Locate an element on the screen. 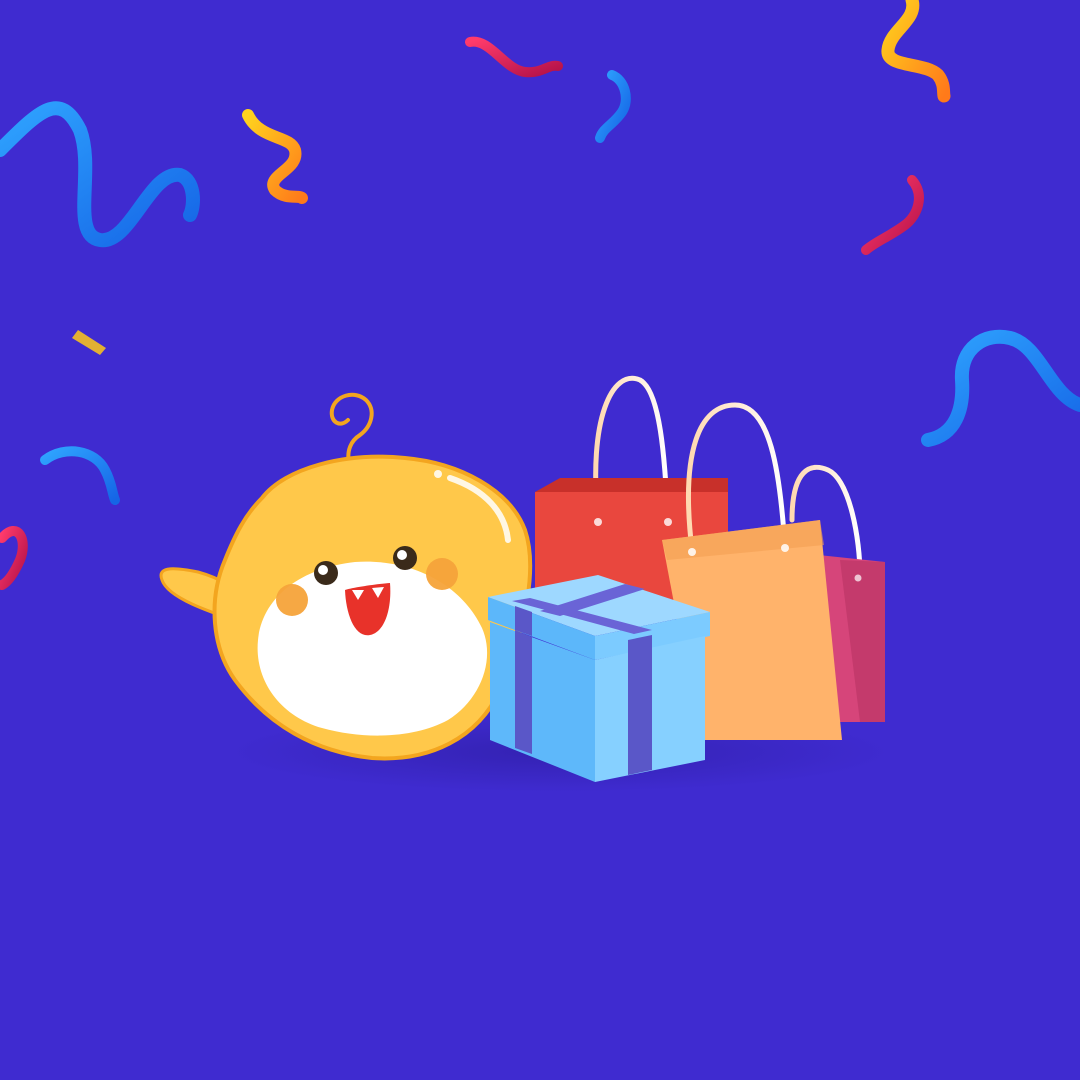  mascot-eye-left is located at coordinates (326, 573).